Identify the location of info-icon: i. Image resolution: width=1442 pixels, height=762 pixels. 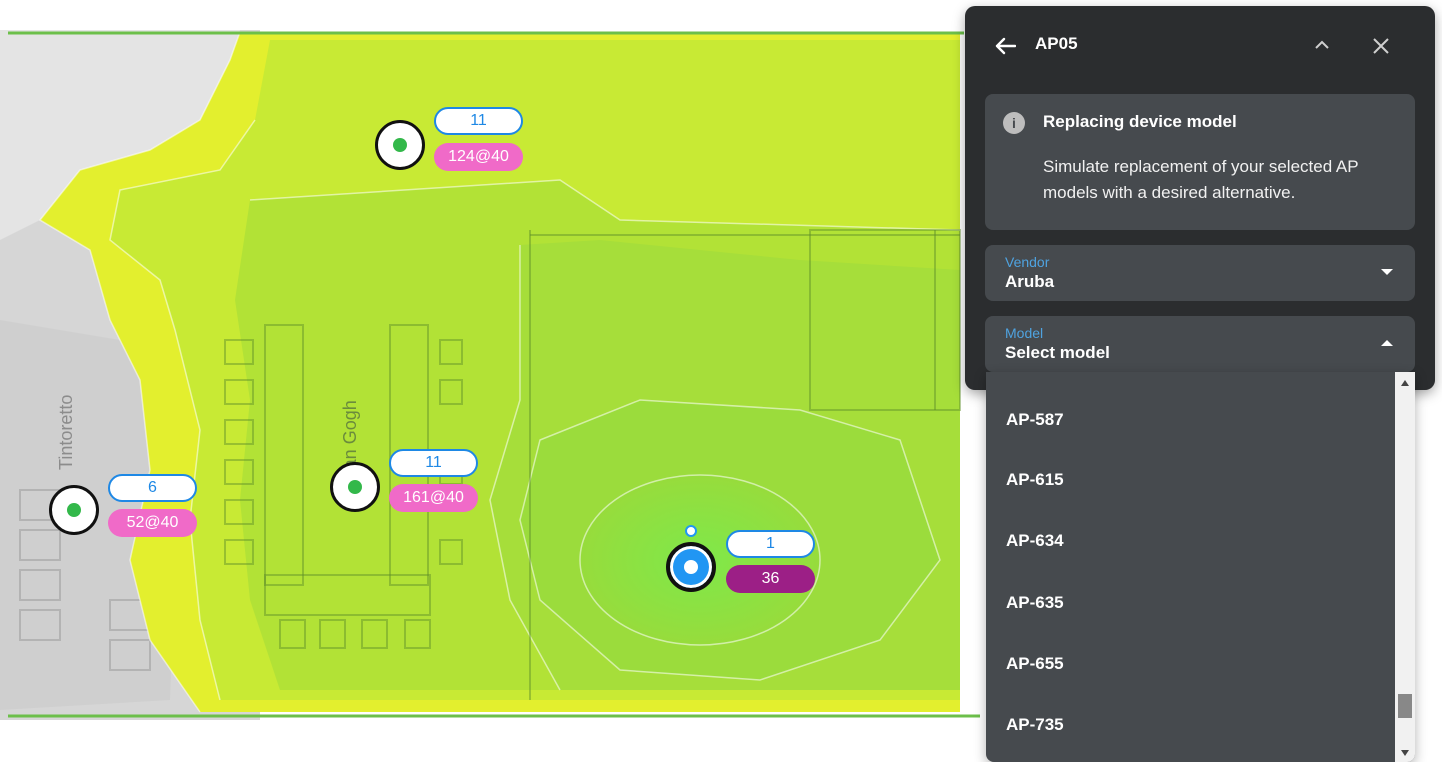
(1014, 123).